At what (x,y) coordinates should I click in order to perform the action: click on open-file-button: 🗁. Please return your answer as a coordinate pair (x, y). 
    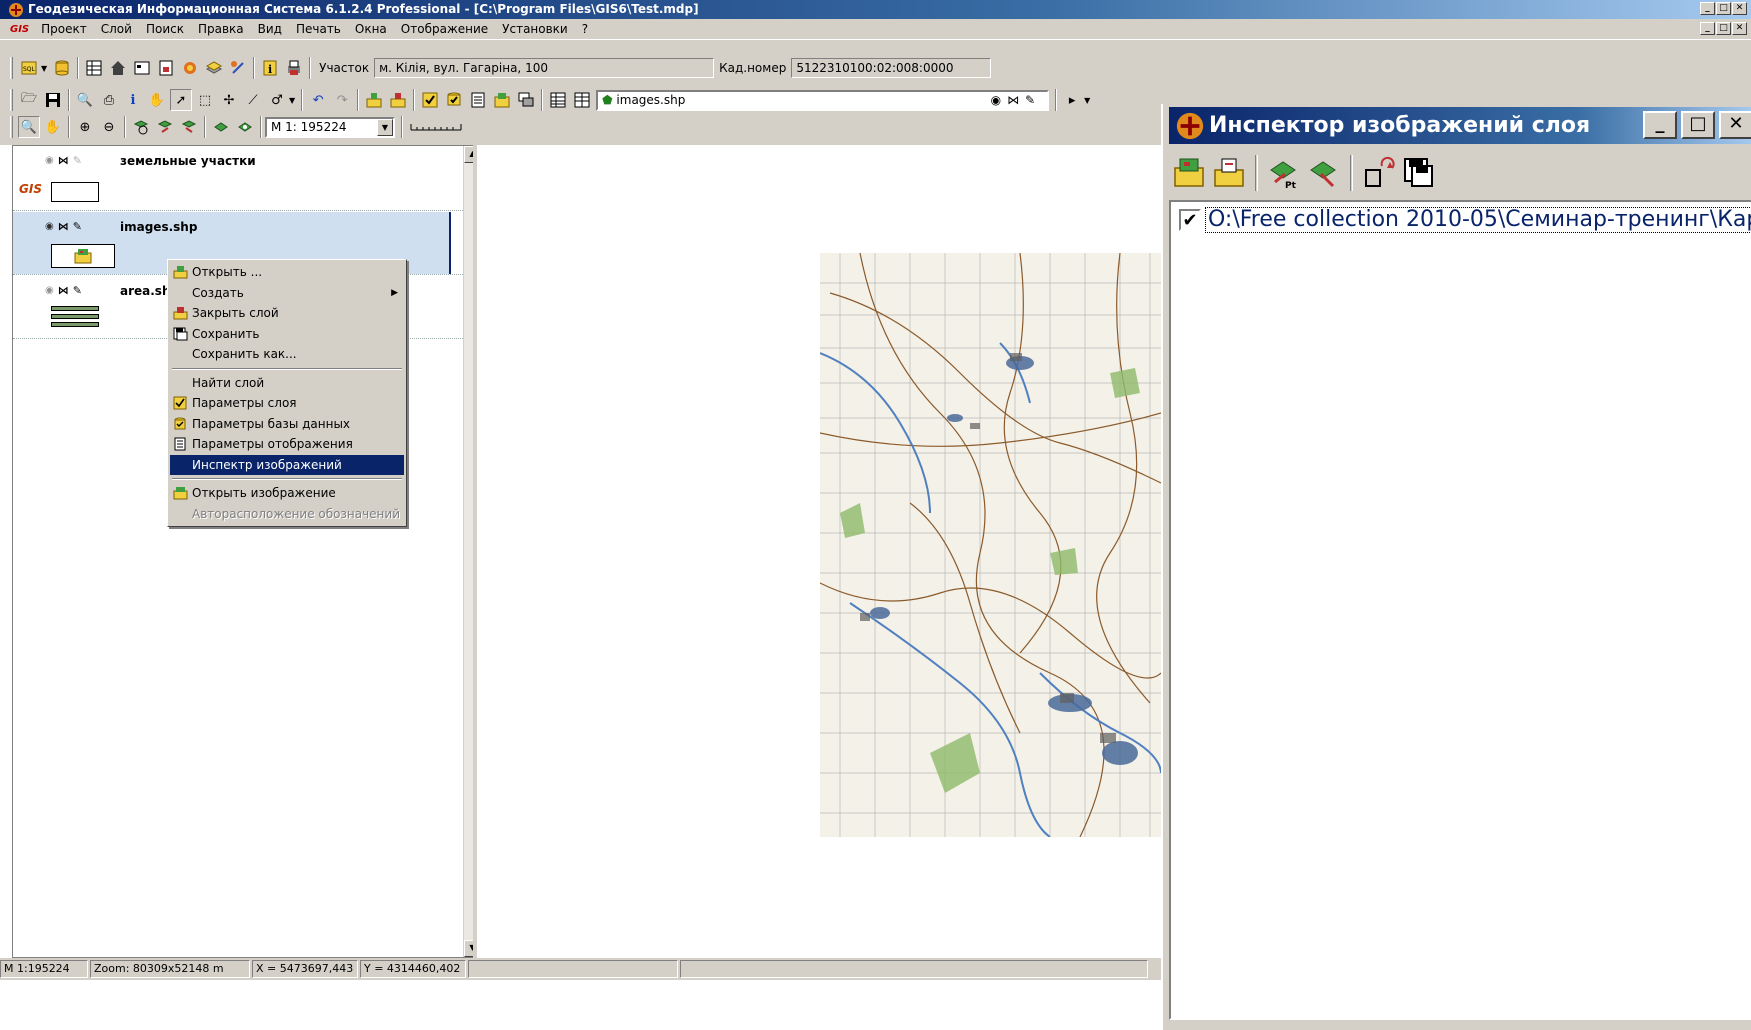
    Looking at the image, I should click on (29, 100).